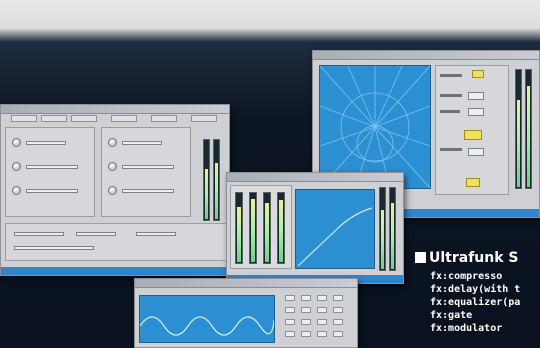 This screenshot has width=540, height=348. I want to click on feature-item: fx:equalizer(pa, so click(475, 302).